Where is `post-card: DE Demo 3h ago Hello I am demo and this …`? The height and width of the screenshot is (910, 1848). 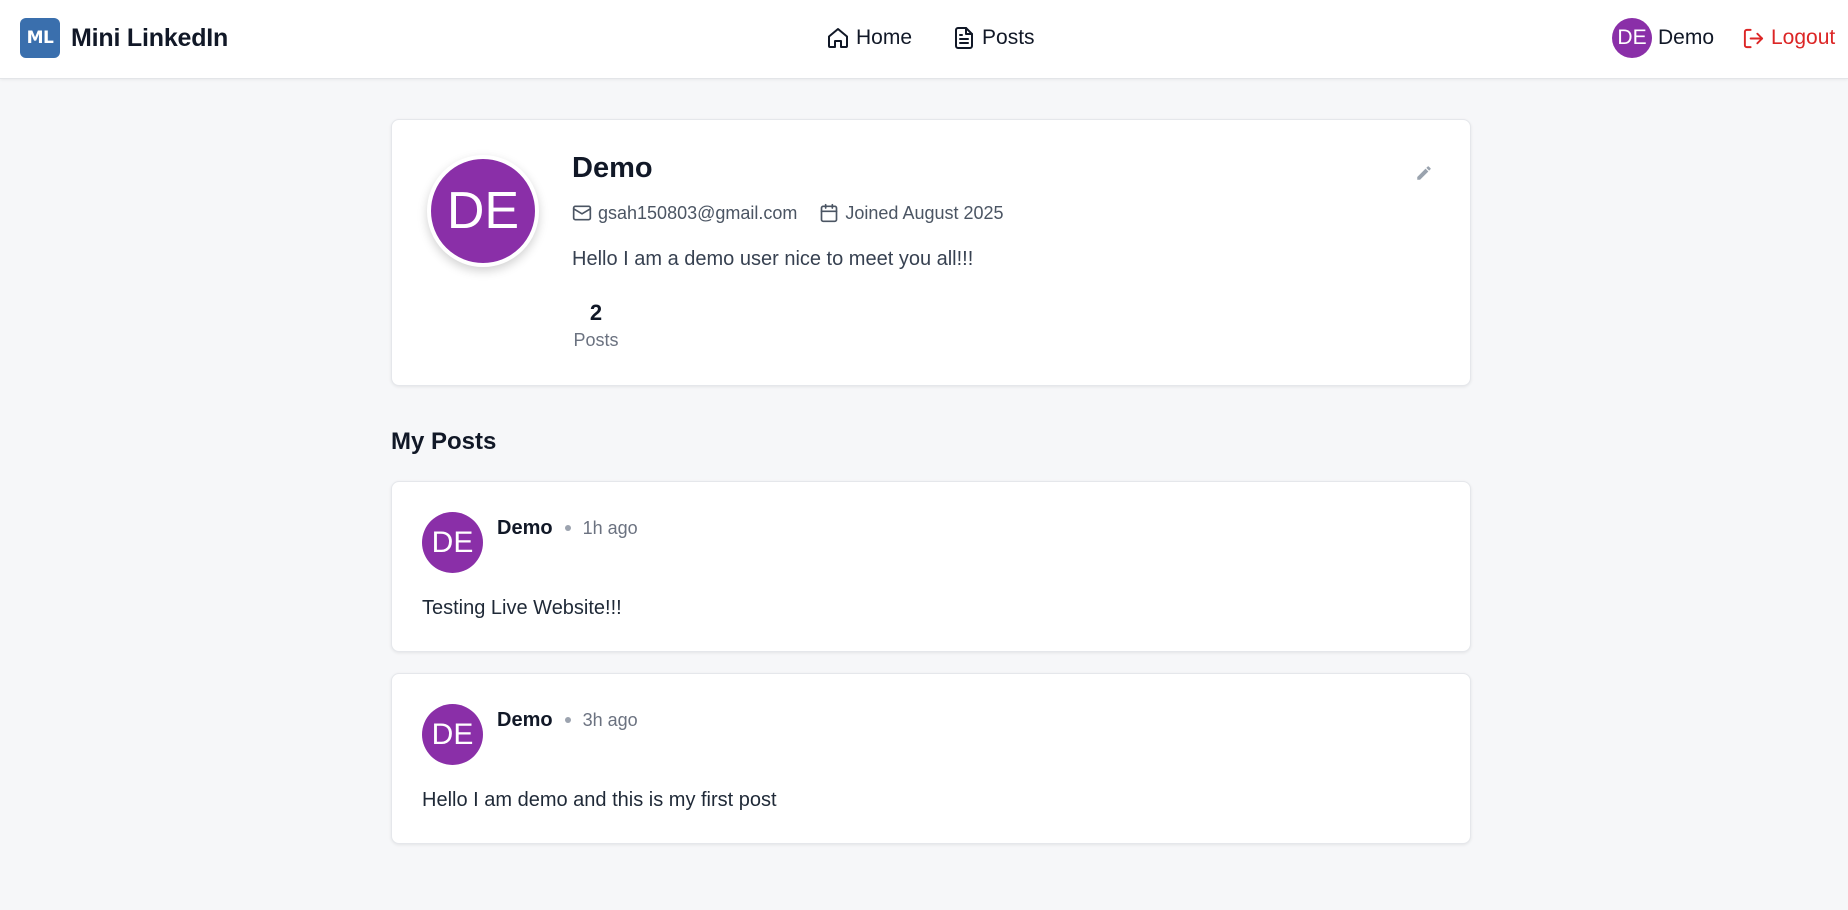
post-card: DE Demo 3h ago Hello I am demo and this … is located at coordinates (931, 758).